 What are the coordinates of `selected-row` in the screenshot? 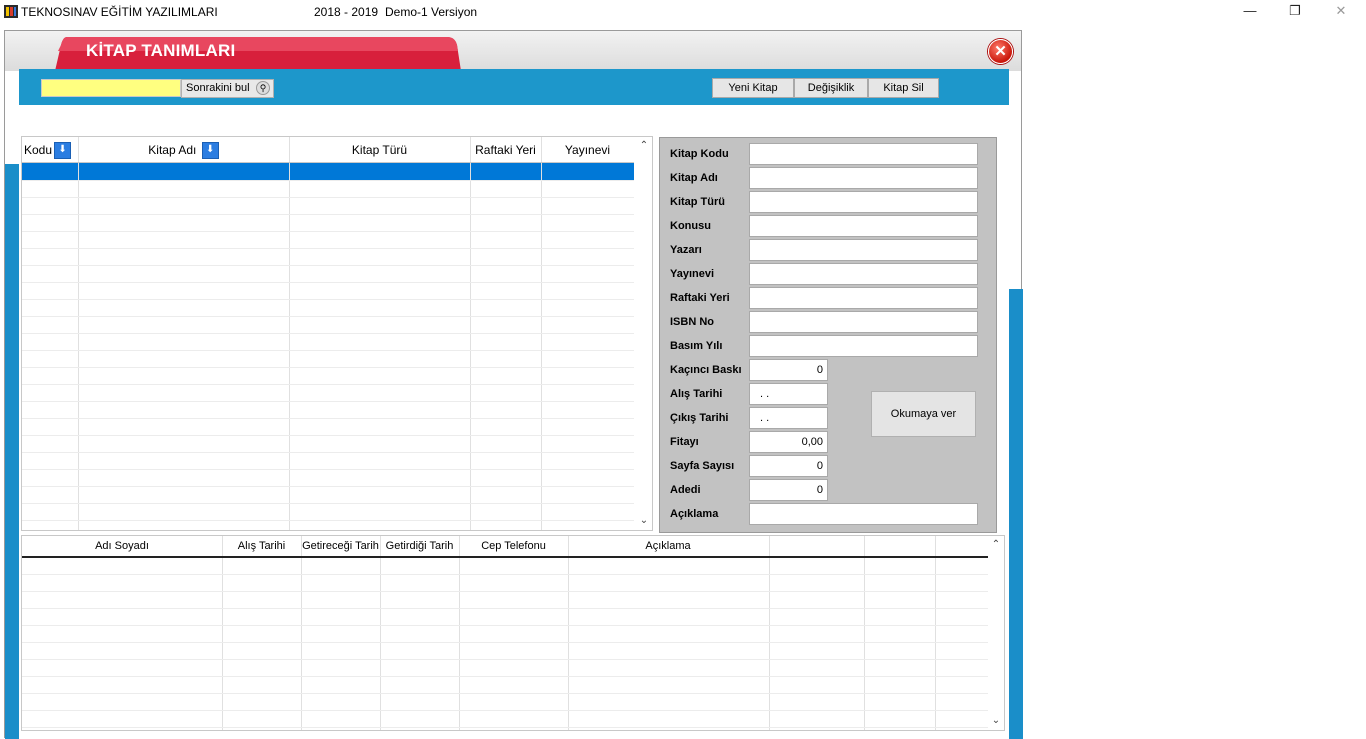 It's located at (328, 171).